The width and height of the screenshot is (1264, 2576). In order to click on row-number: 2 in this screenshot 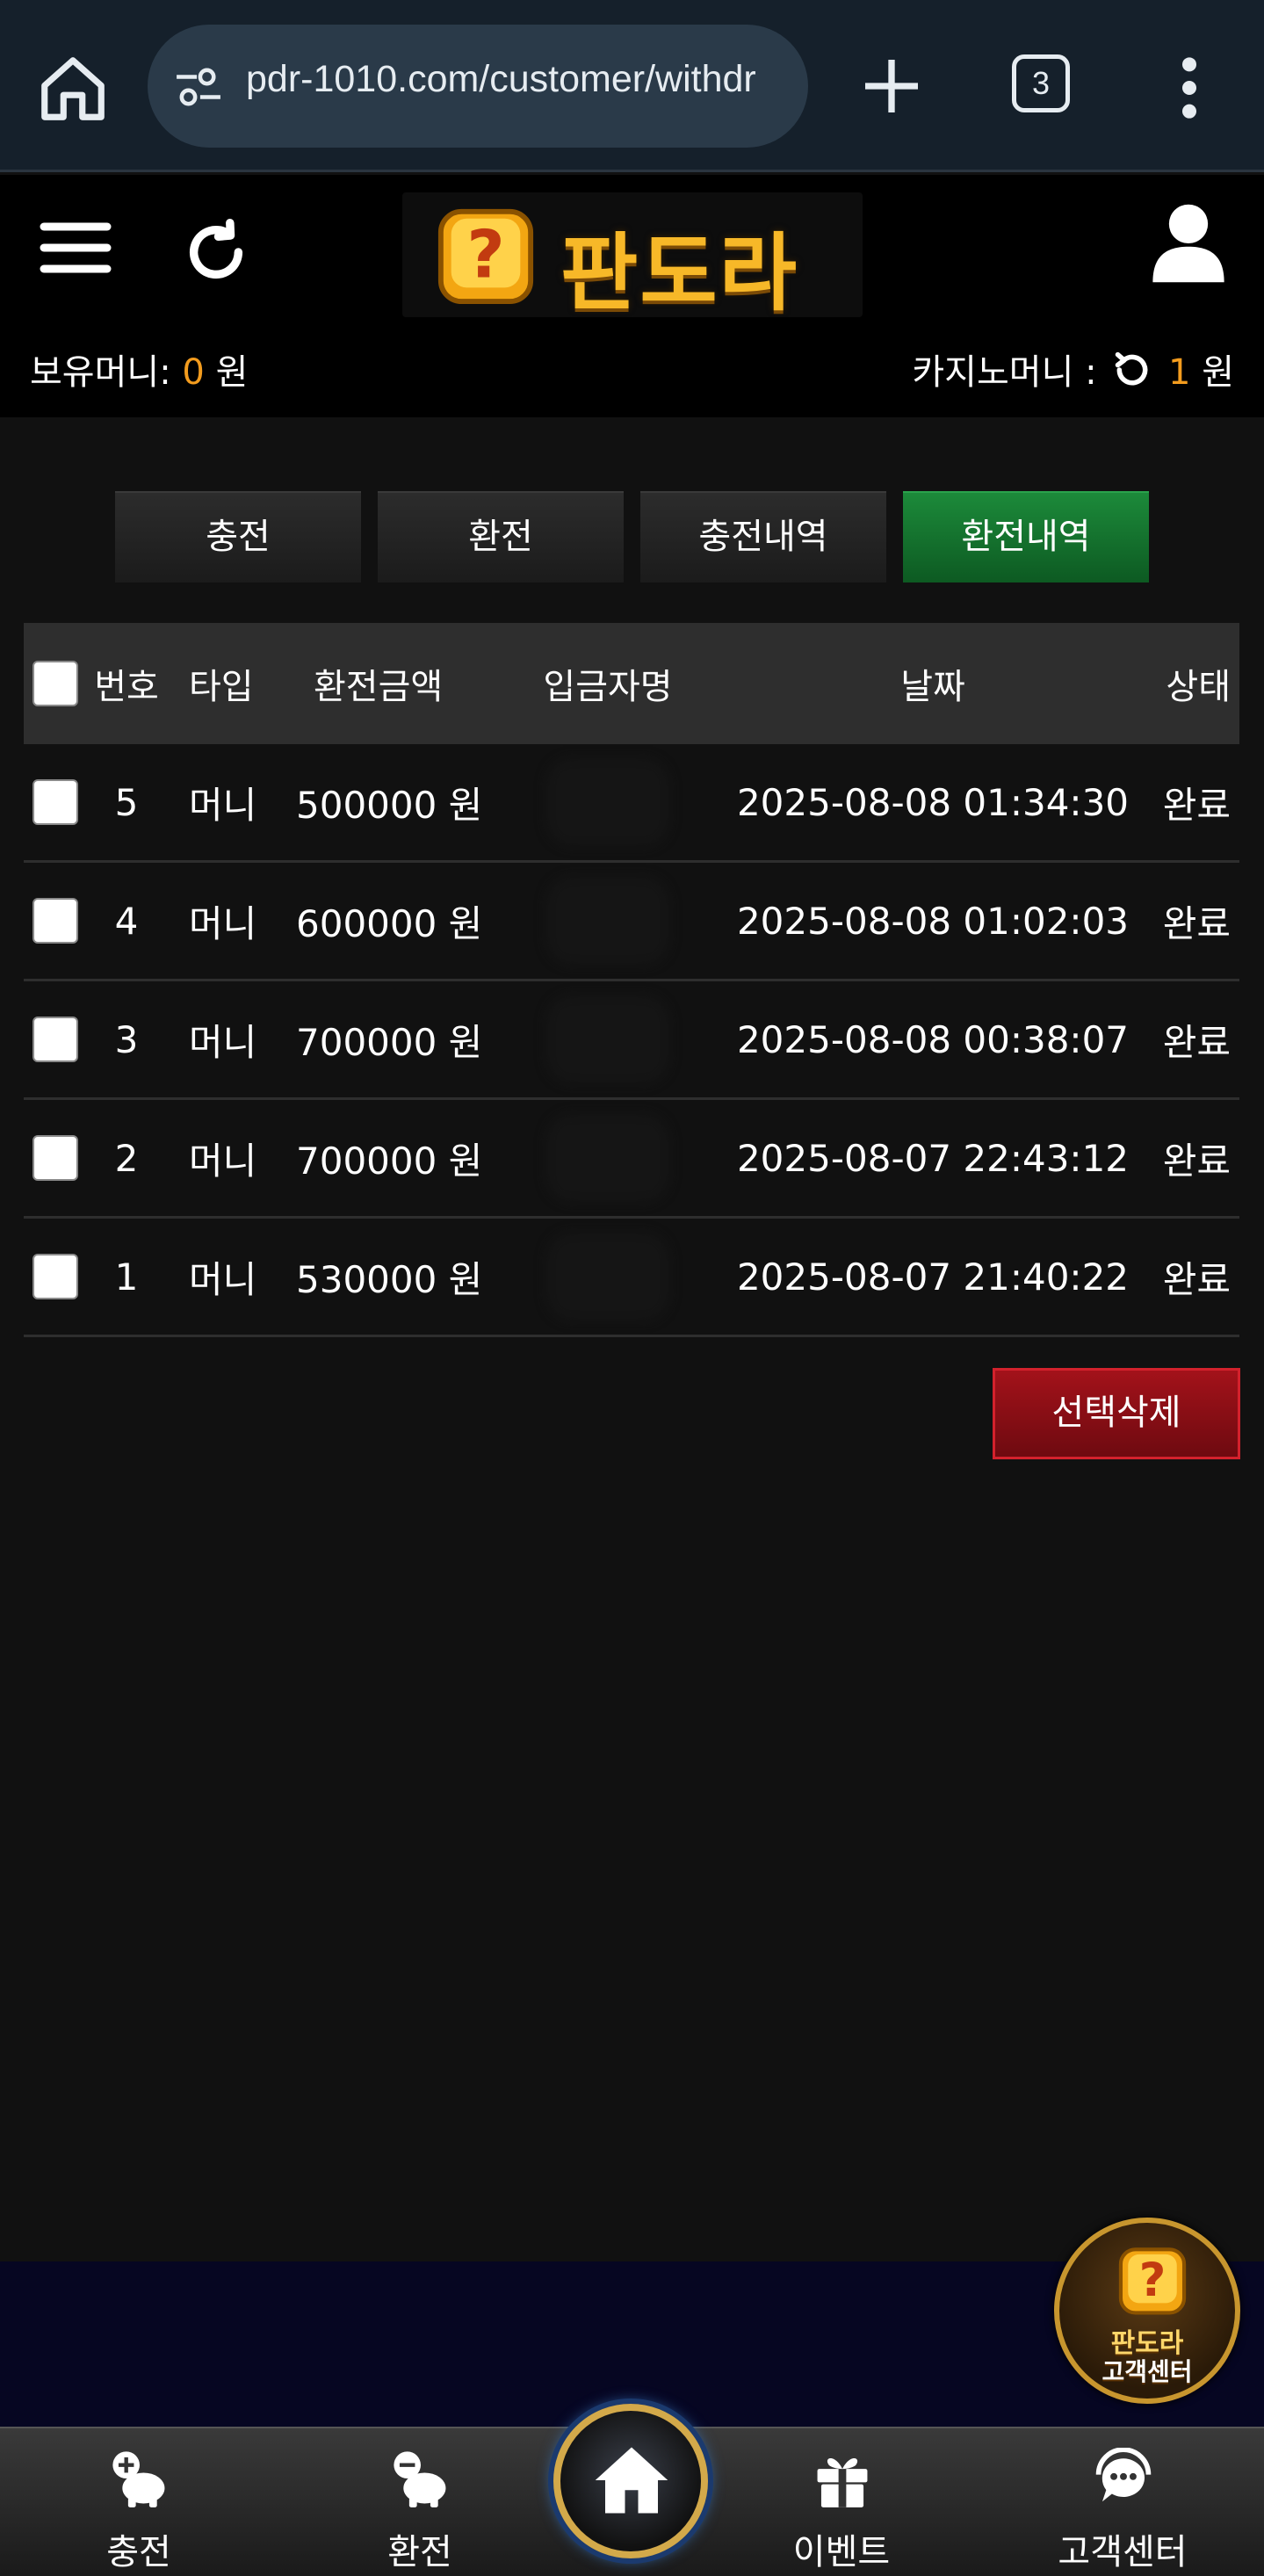, I will do `click(126, 1158)`.